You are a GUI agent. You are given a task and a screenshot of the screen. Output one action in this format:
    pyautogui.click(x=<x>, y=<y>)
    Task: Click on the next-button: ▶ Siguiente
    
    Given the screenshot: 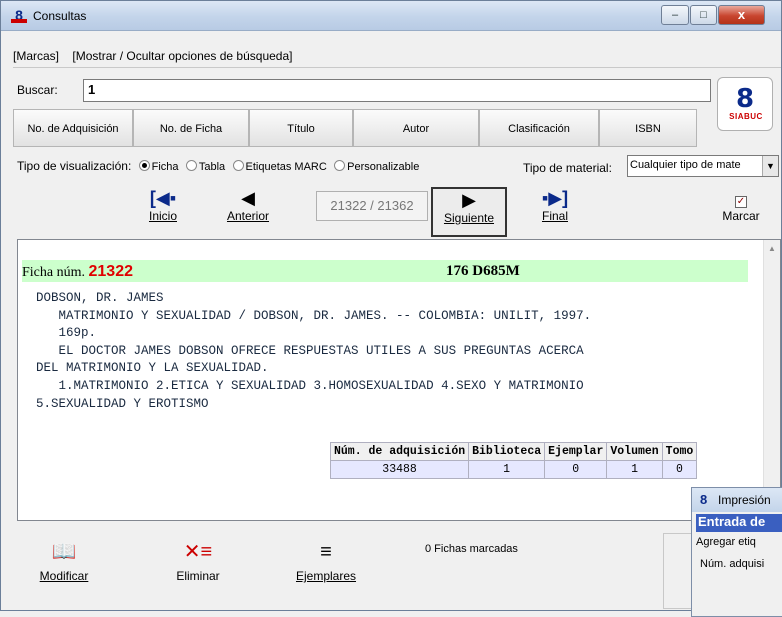 What is the action you would take?
    pyautogui.click(x=469, y=212)
    